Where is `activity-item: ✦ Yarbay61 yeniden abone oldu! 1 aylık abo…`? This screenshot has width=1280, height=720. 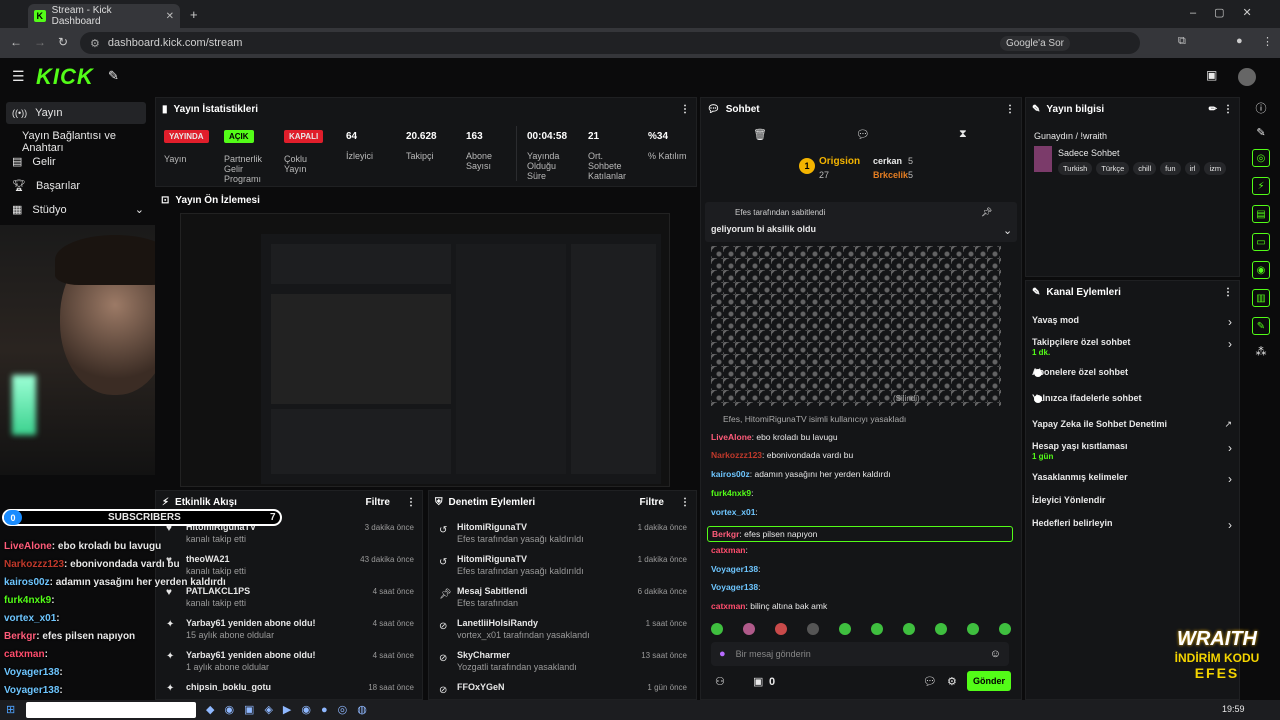 activity-item: ✦ Yarbay61 yeniden abone oldu! 1 aylık abo… is located at coordinates (289, 662).